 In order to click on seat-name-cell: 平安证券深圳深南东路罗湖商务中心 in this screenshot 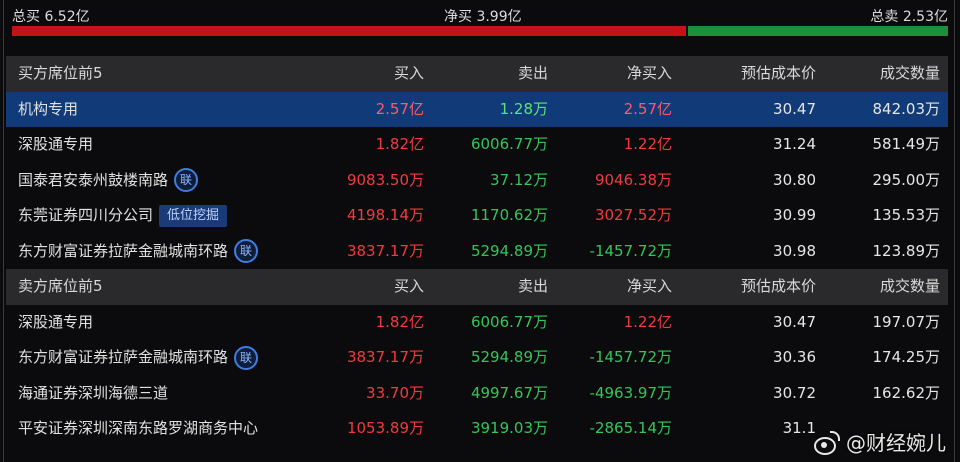, I will do `click(138, 429)`.